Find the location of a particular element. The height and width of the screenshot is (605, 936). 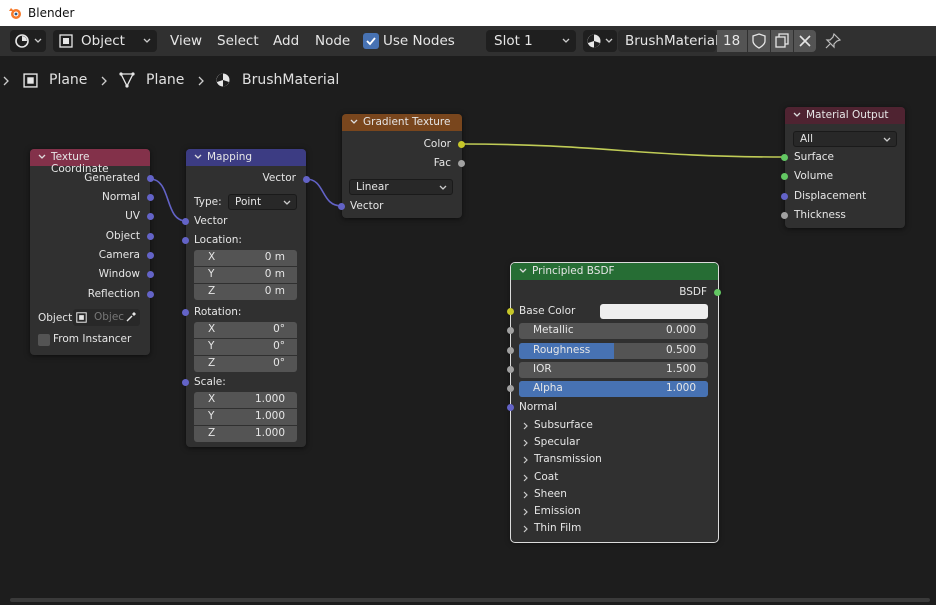

socket-uv is located at coordinates (150, 216).